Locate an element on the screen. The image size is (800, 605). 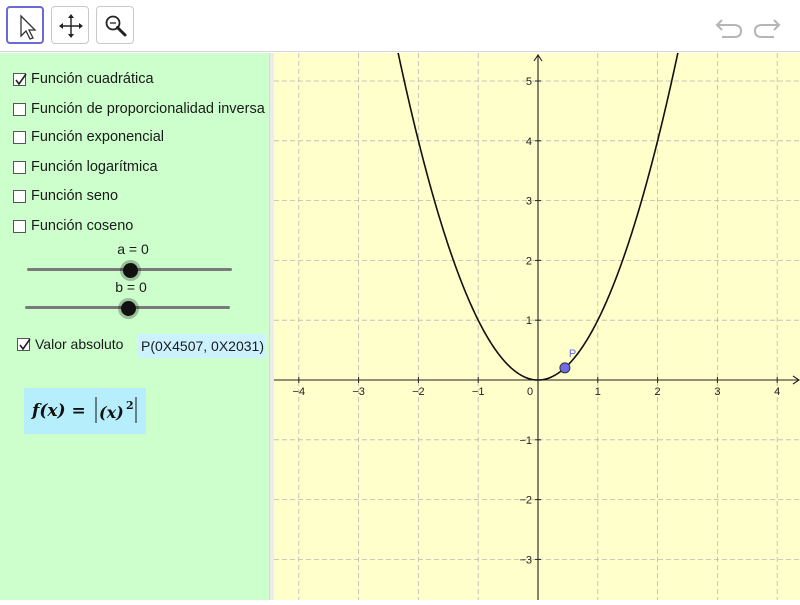
function-exponencial-checkbox is located at coordinates (19, 137).